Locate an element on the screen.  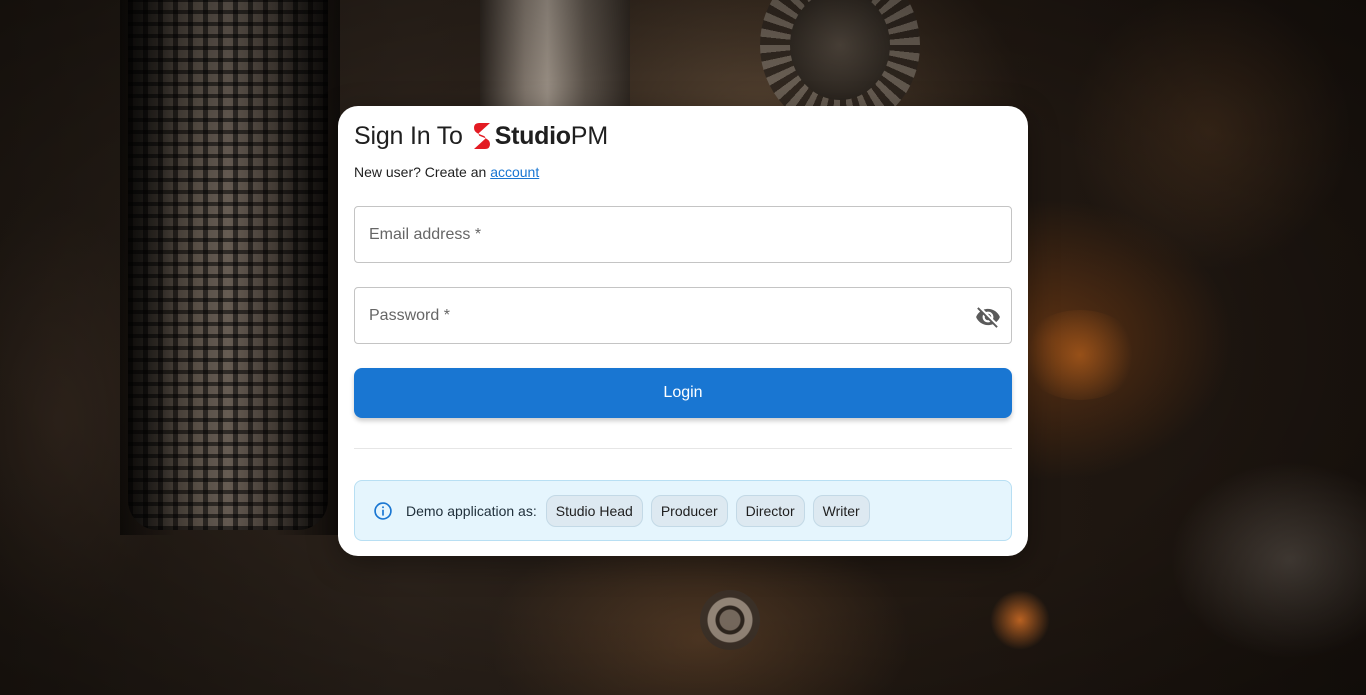
info-icon is located at coordinates (383, 510).